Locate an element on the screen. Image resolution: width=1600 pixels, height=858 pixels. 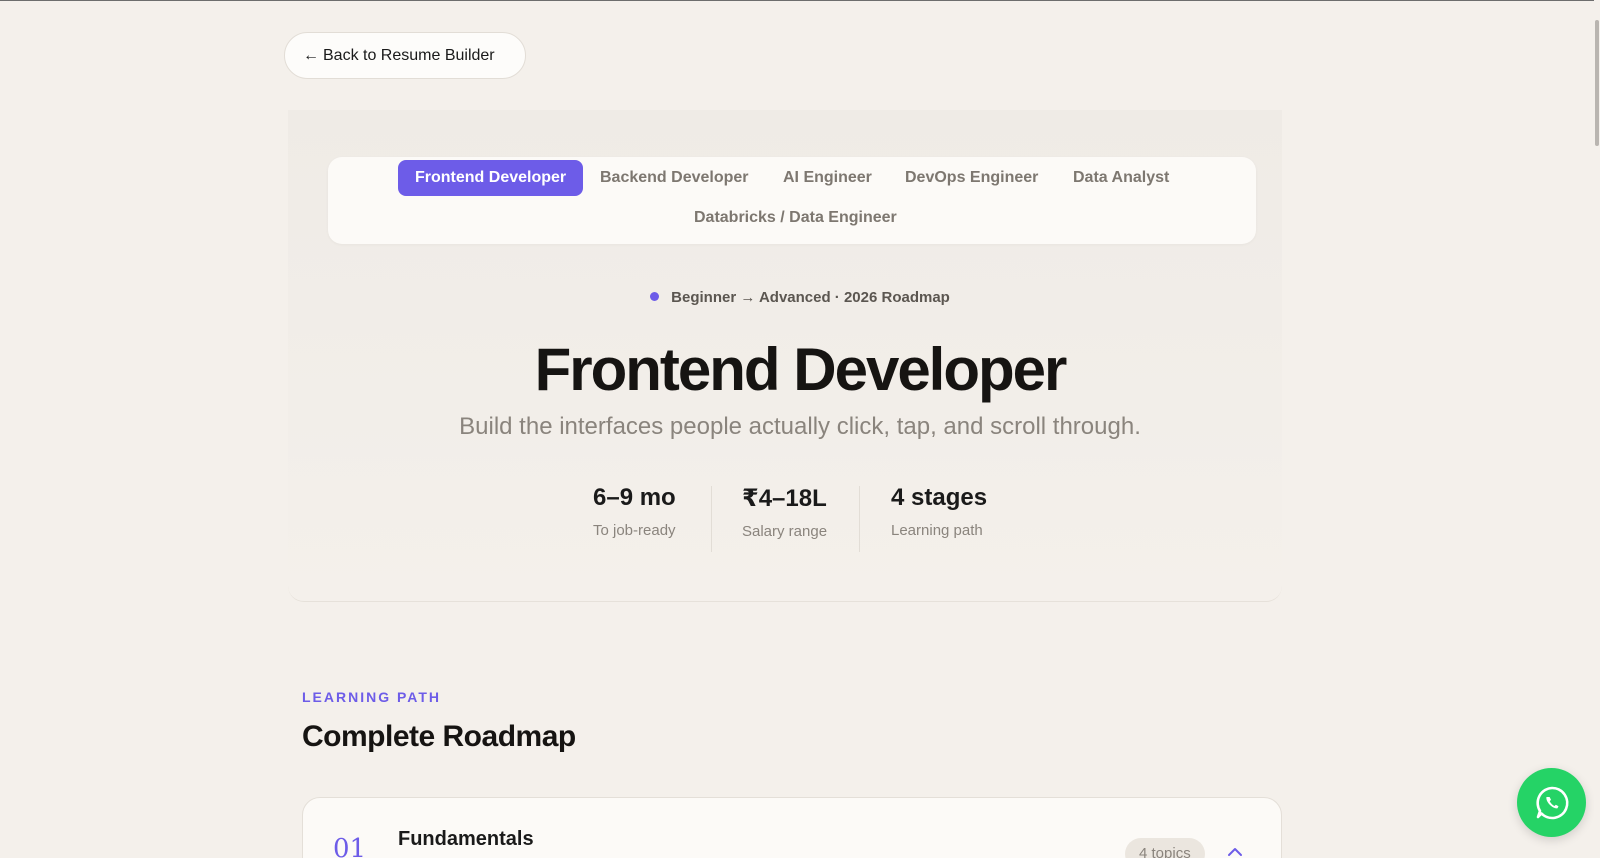
badge-dot-icon is located at coordinates (655, 296).